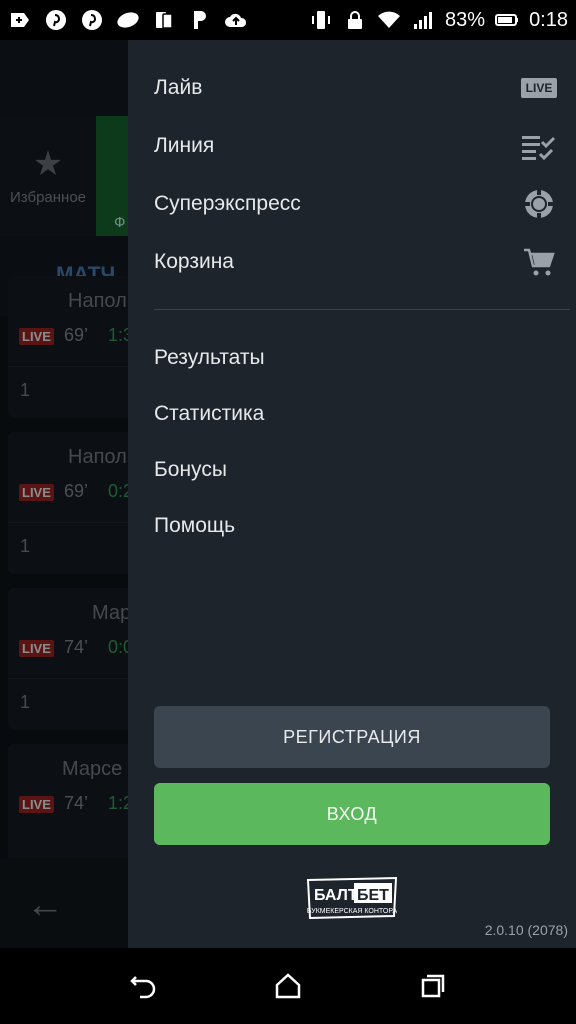 This screenshot has width=576, height=1024. What do you see at coordinates (355, 358) in the screenshot?
I see `menu-item-results: Результаты` at bounding box center [355, 358].